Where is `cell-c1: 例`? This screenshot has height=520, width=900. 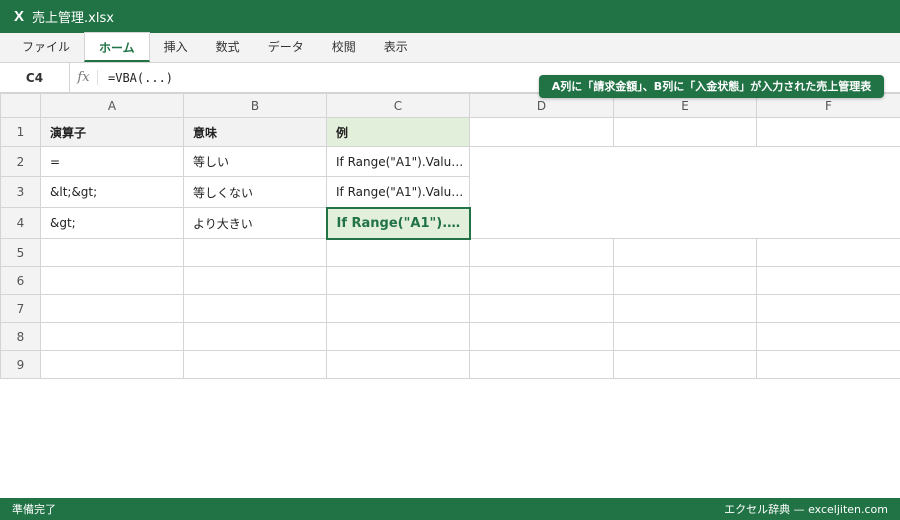
cell-c1: 例 is located at coordinates (398, 132).